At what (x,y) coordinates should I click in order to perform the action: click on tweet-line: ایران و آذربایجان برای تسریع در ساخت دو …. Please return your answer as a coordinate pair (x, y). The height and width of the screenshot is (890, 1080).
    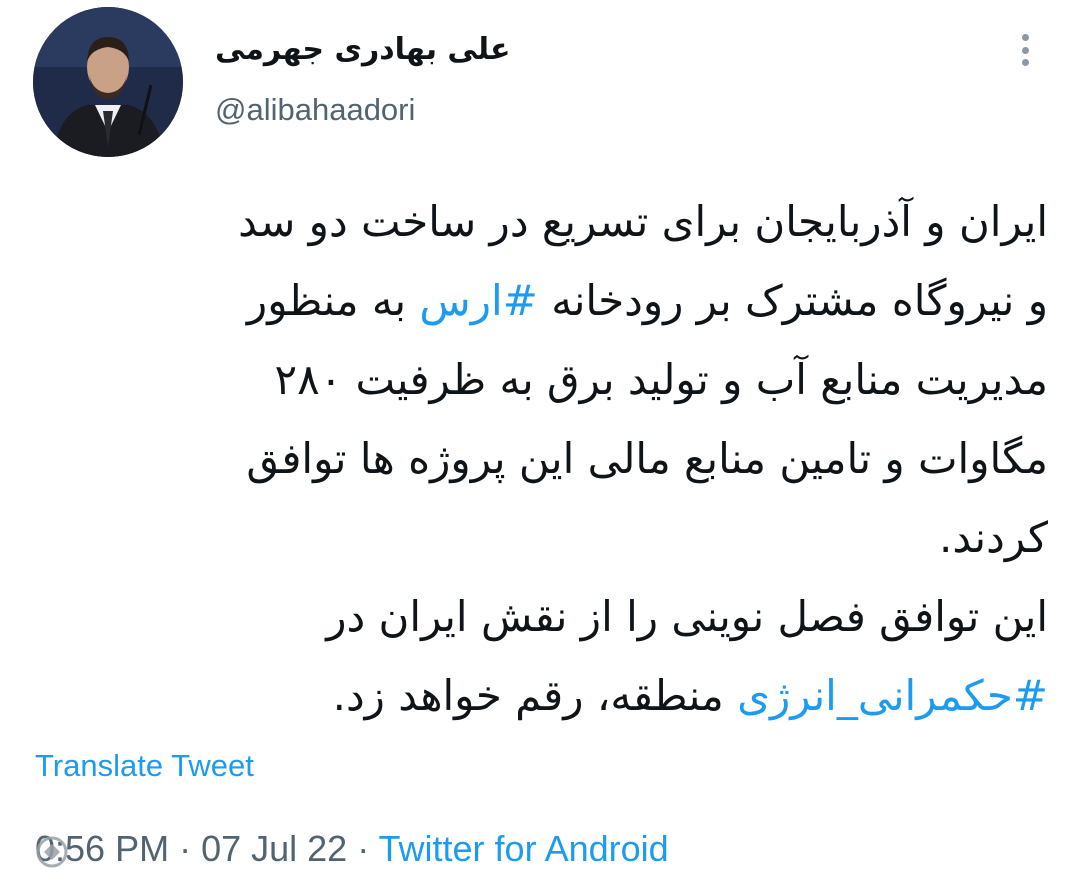
    Looking at the image, I should click on (541, 221).